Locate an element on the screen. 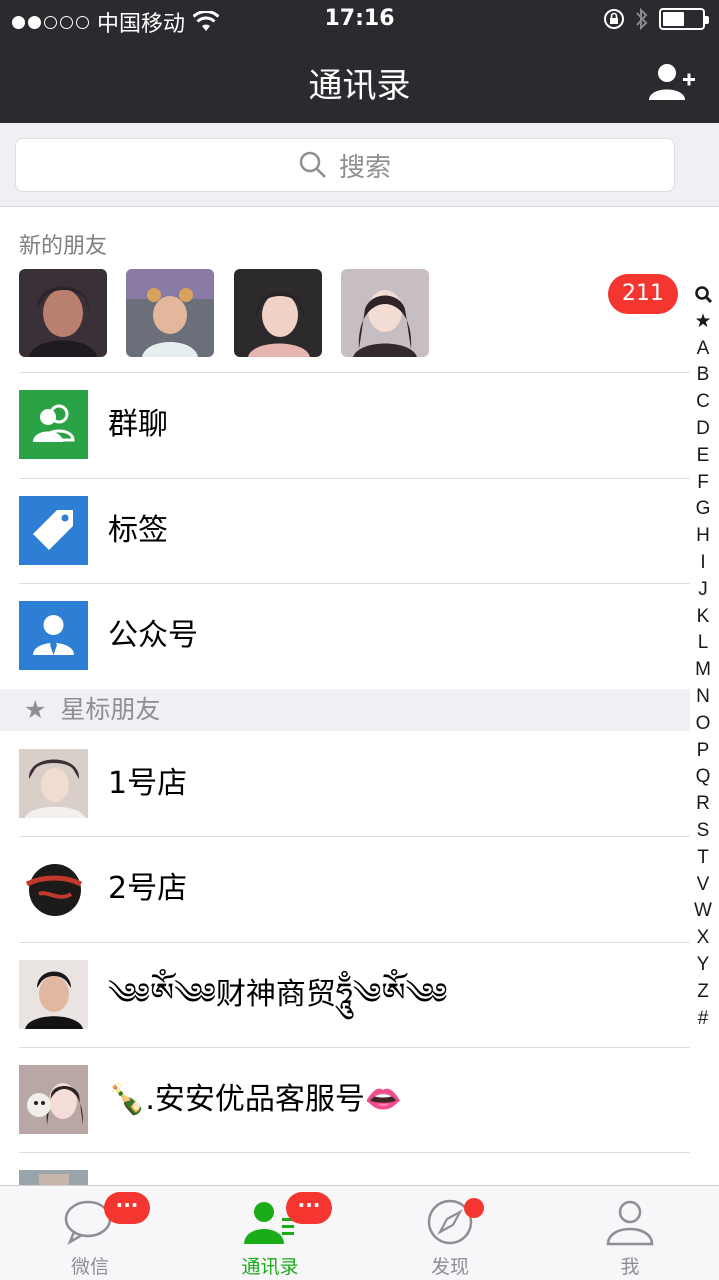  index-letter: I is located at coordinates (703, 563).